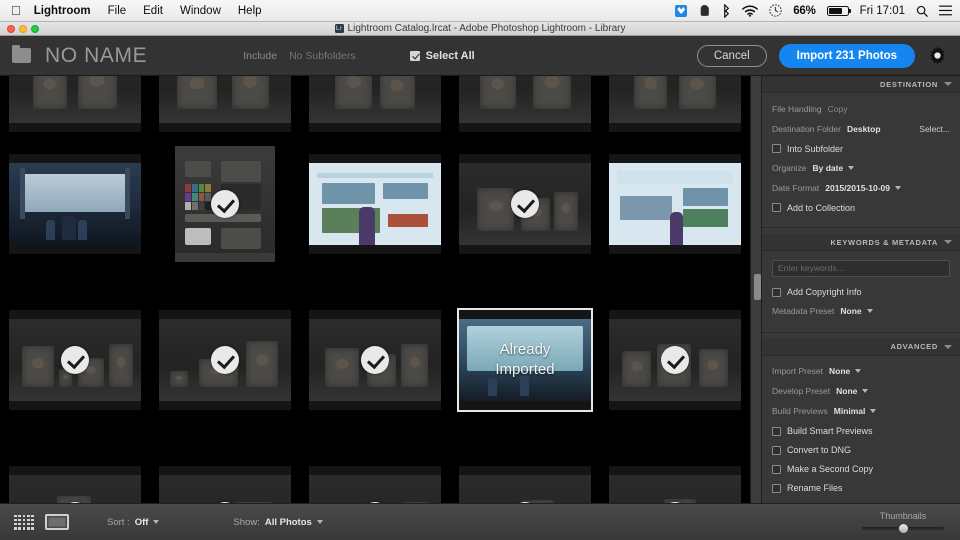  What do you see at coordinates (861, 450) in the screenshot?
I see `convert-to-dng-toggle: Convert to DNG` at bounding box center [861, 450].